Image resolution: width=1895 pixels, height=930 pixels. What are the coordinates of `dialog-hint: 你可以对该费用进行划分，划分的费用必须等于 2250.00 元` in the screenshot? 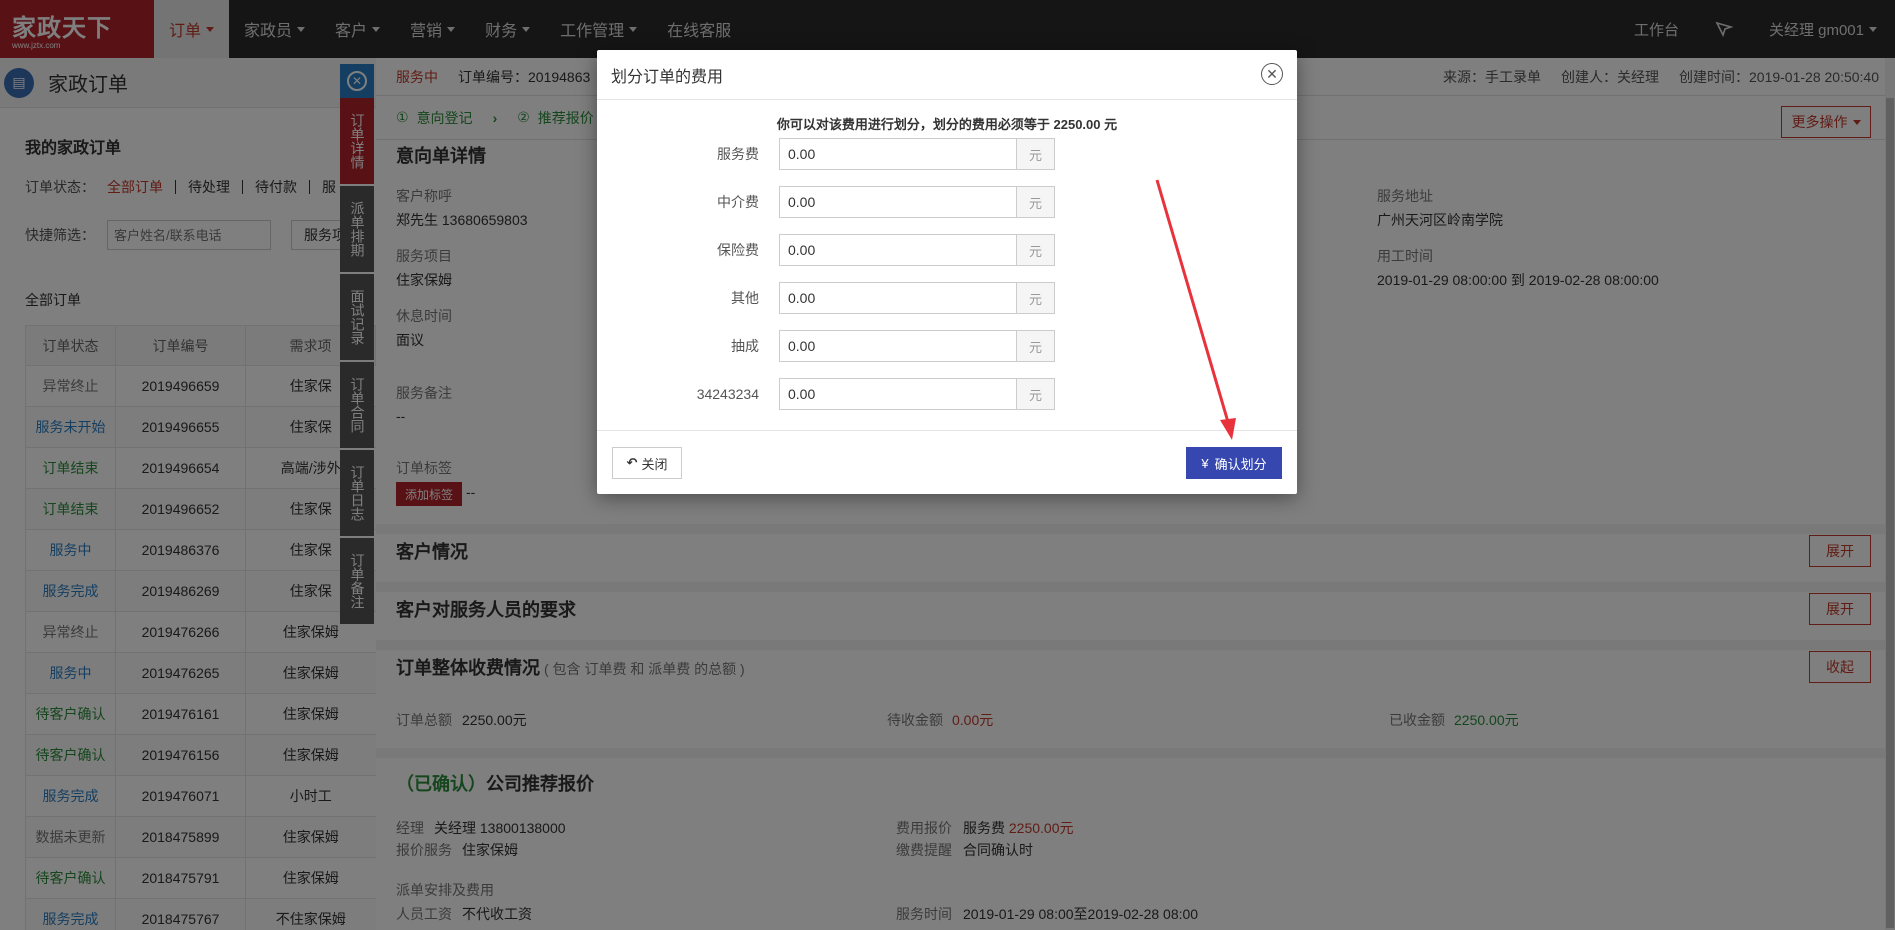 It's located at (947, 124).